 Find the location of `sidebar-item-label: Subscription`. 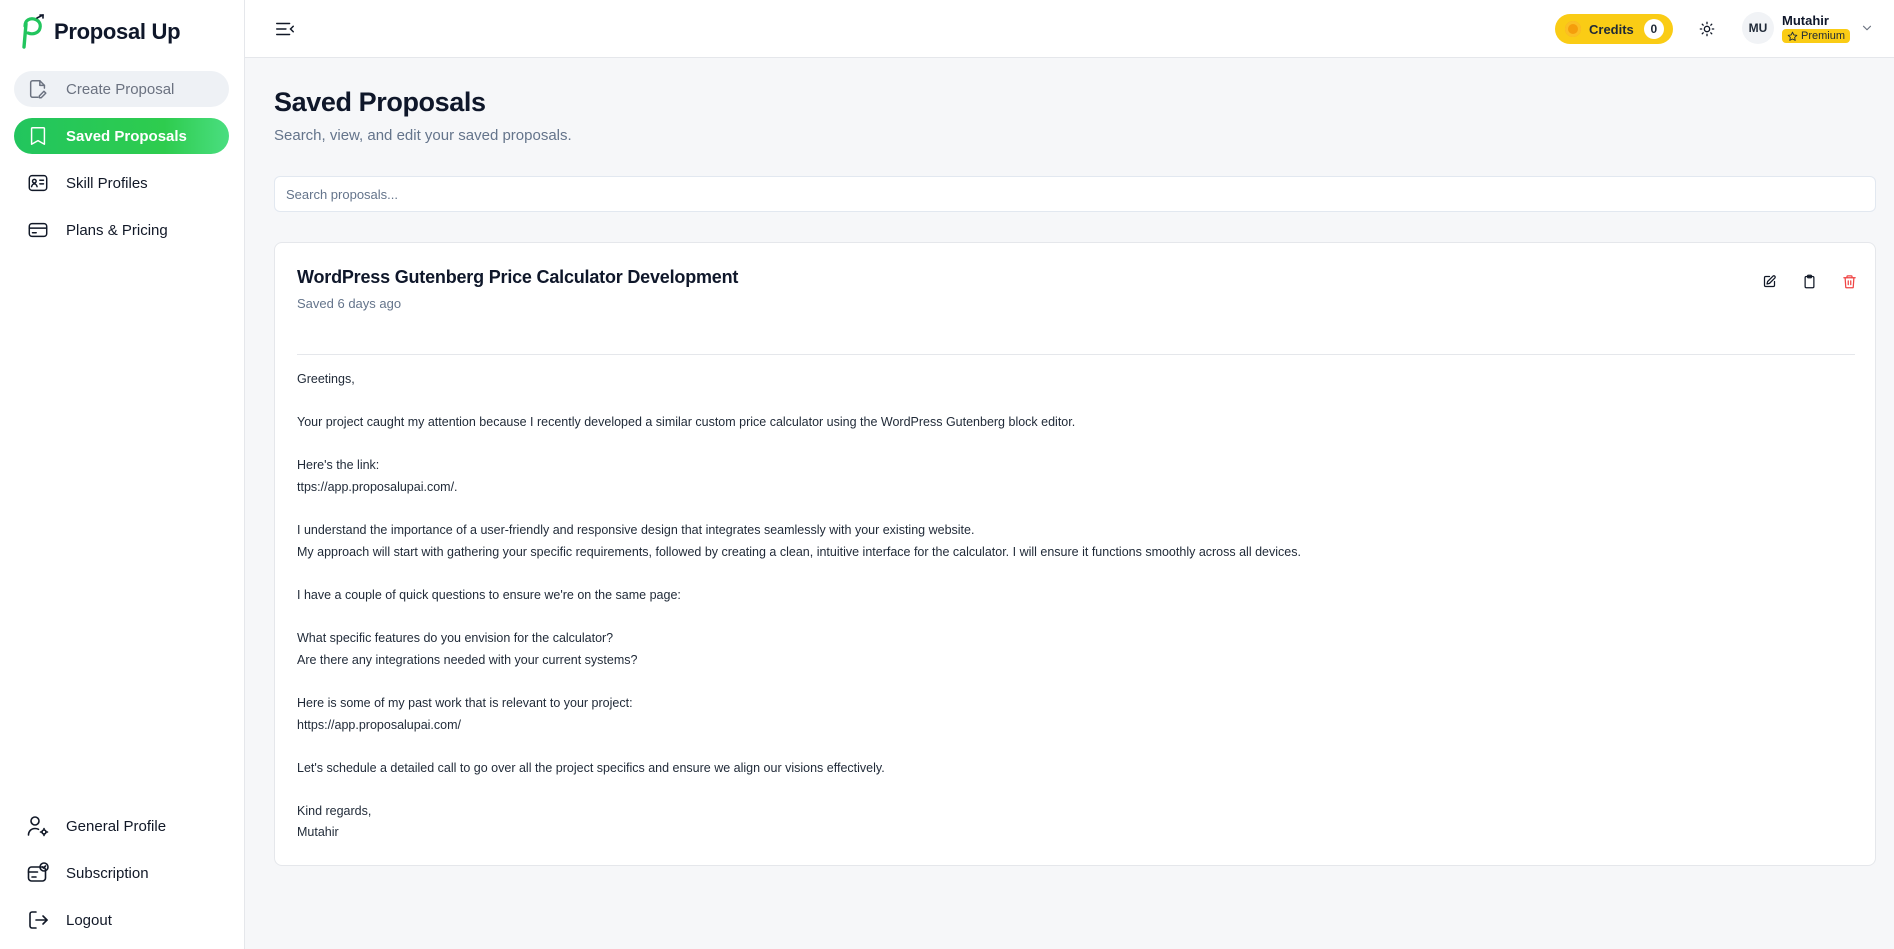

sidebar-item-label: Subscription is located at coordinates (107, 873).